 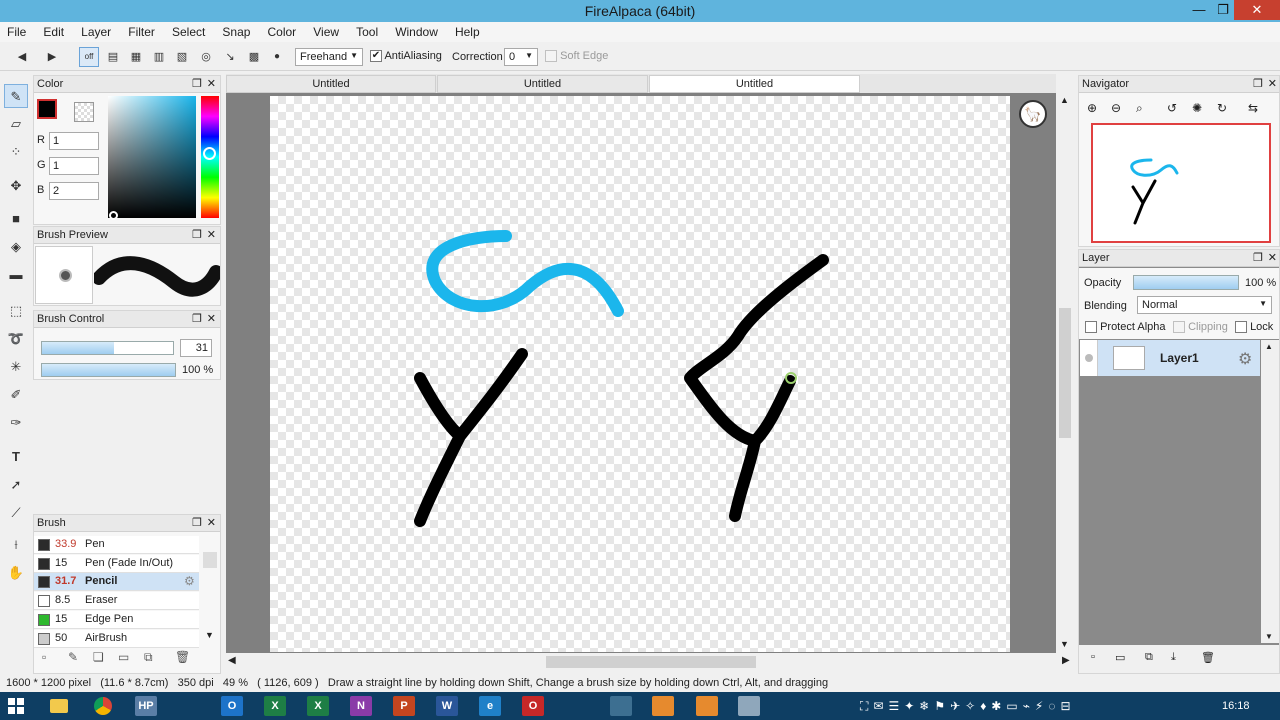 What do you see at coordinates (16, 247) in the screenshot?
I see `bucket-tool-icon: ◈` at bounding box center [16, 247].